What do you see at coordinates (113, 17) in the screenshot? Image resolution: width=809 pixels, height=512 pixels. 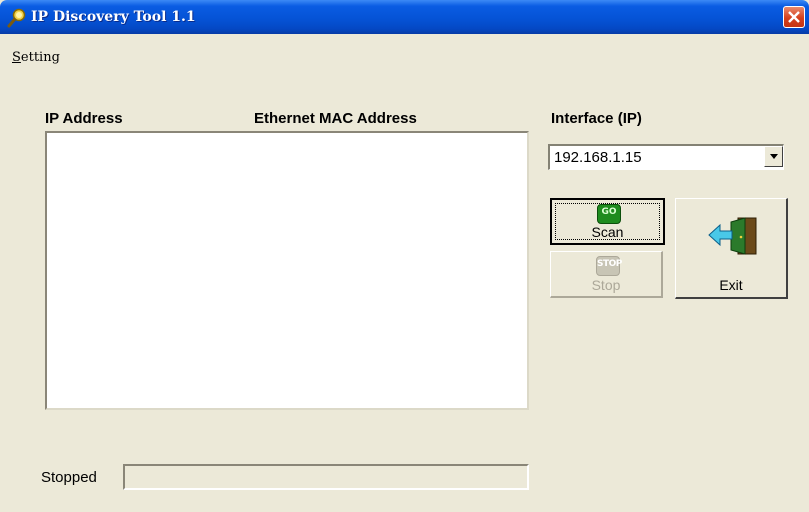 I see `window-title: IP Discovery Tool 1.1` at bounding box center [113, 17].